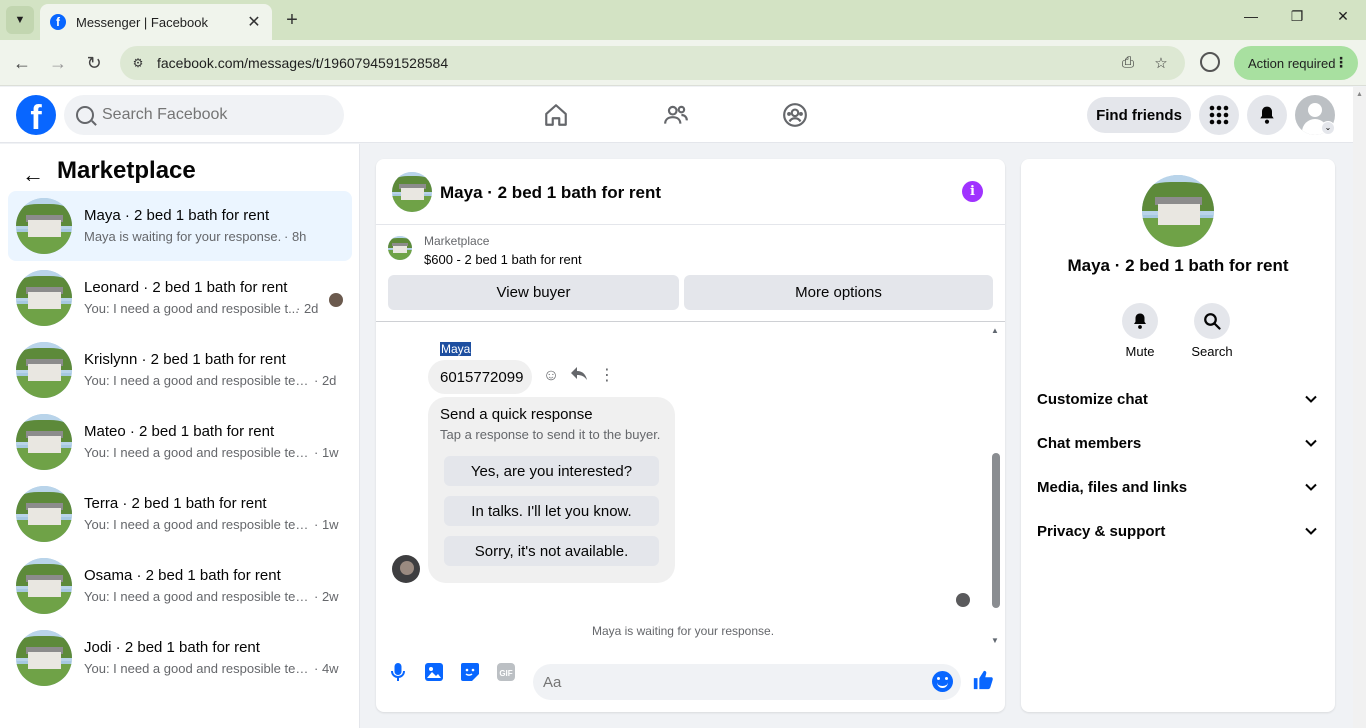 Image resolution: width=1366 pixels, height=728 pixels. I want to click on tab-title: Messenger | Facebook, so click(142, 22).